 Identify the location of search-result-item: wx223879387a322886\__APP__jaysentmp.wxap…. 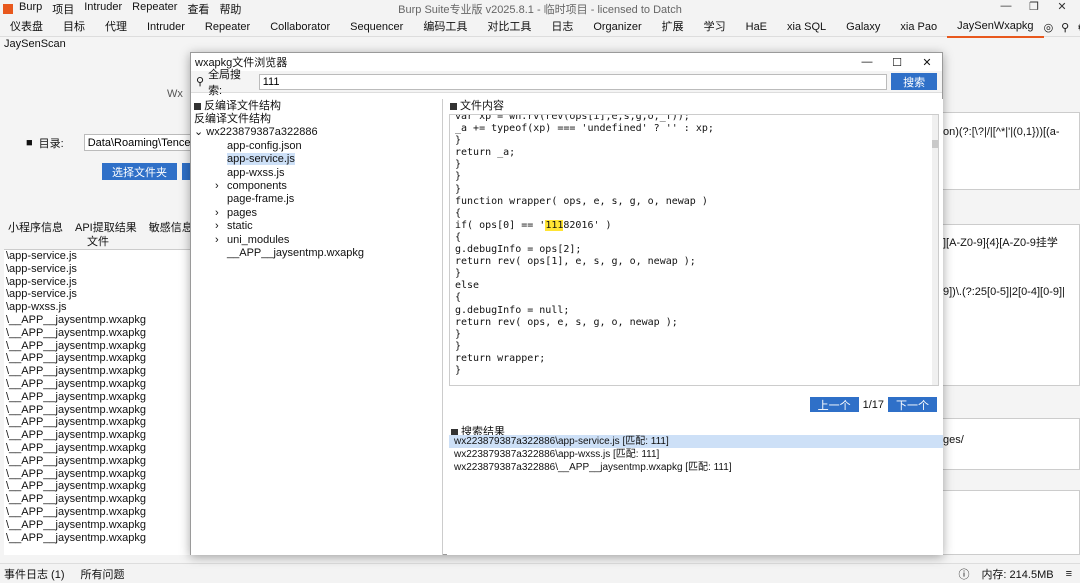
(696, 467).